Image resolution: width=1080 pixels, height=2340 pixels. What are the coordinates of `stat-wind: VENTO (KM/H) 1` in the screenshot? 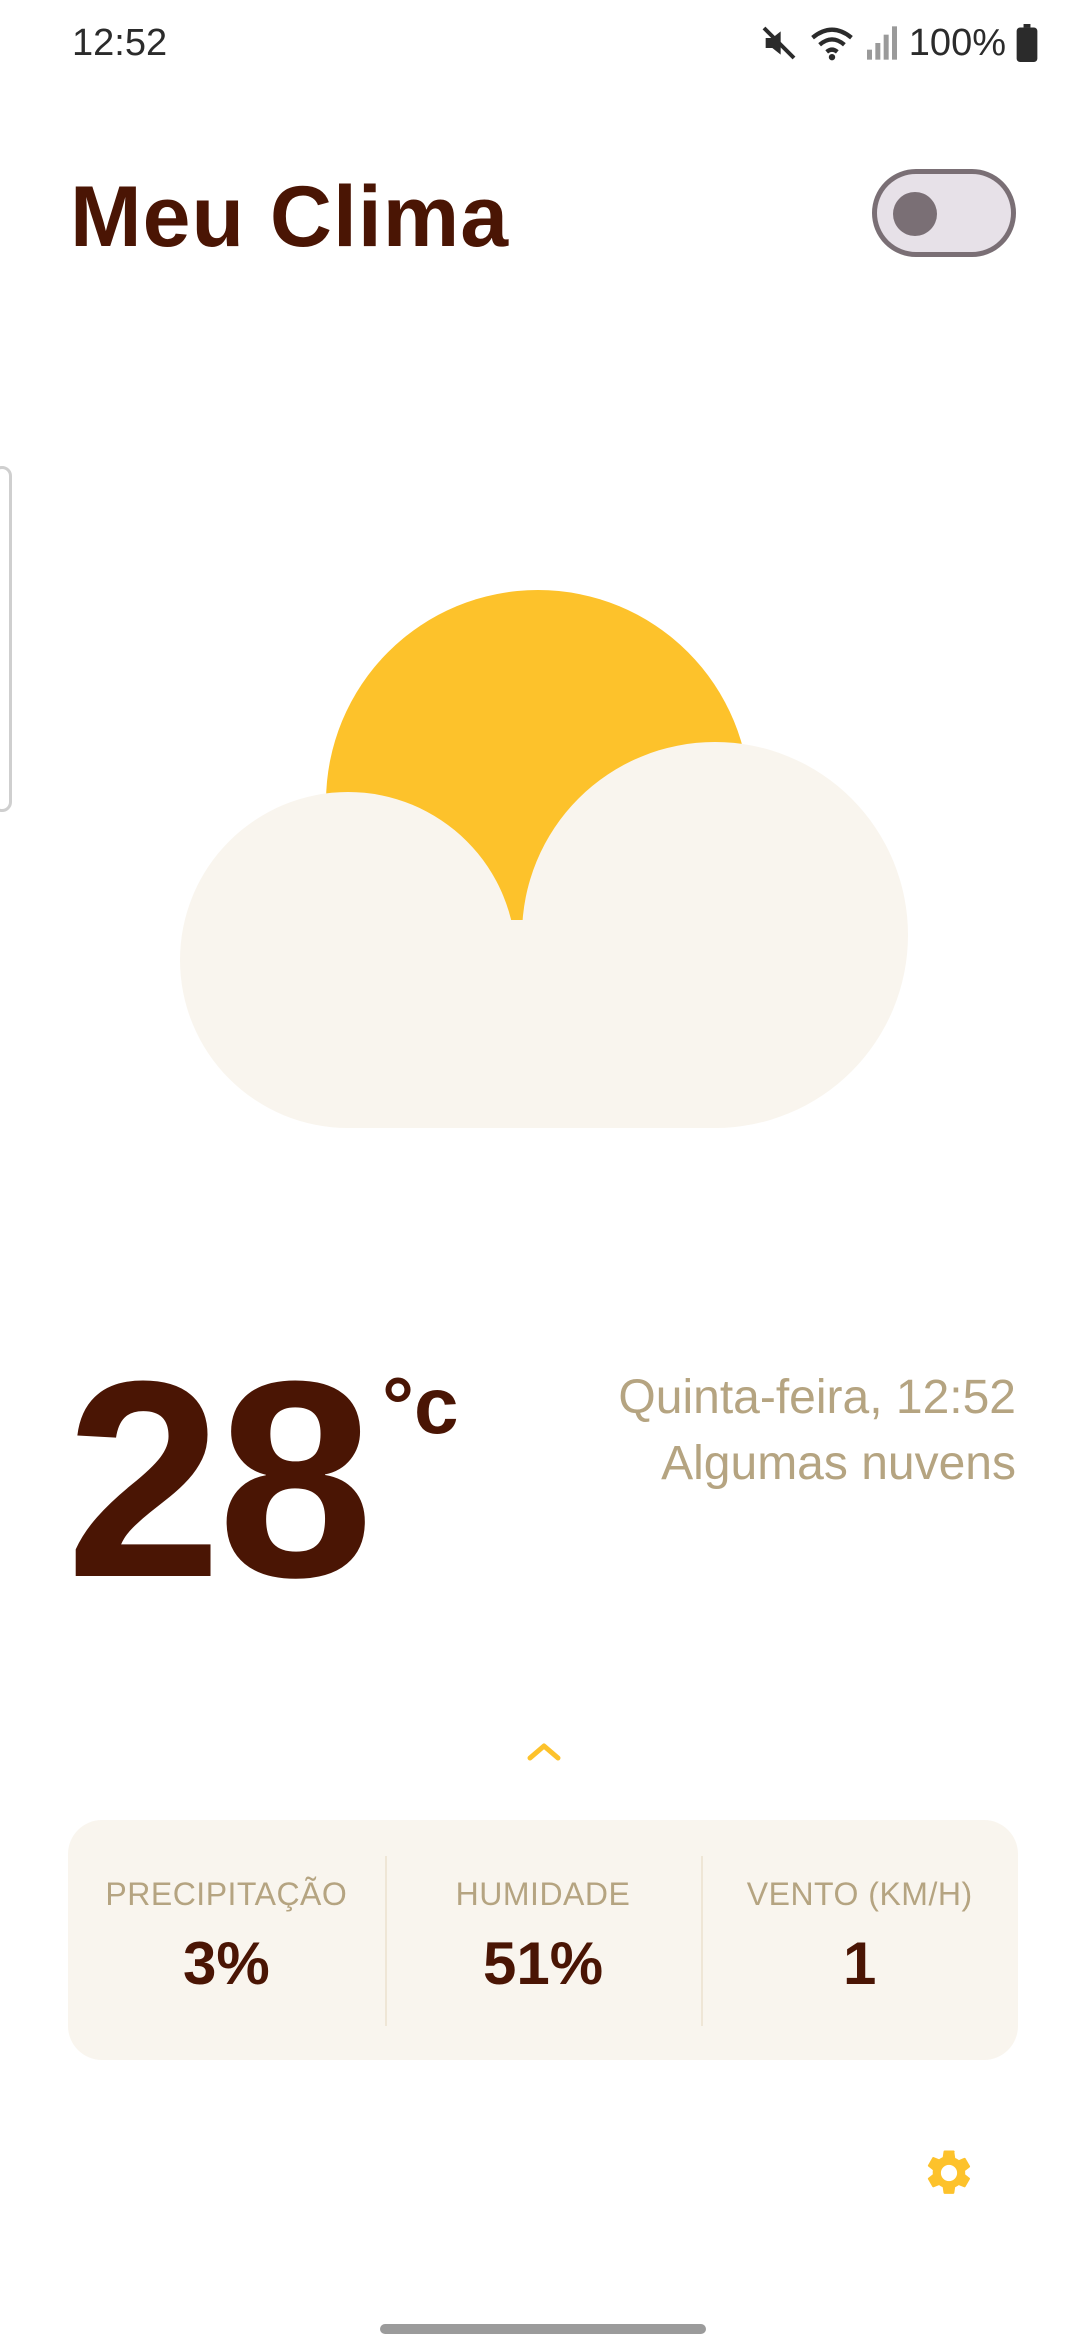 It's located at (859, 1940).